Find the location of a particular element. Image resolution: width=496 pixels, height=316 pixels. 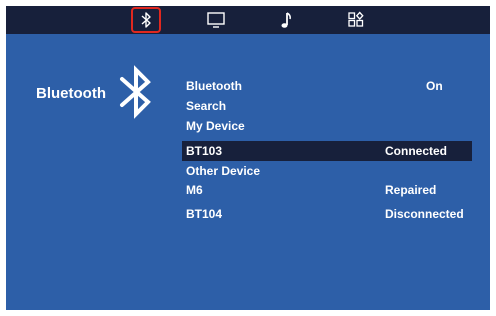

other-device-header: Other Device is located at coordinates (223, 171).